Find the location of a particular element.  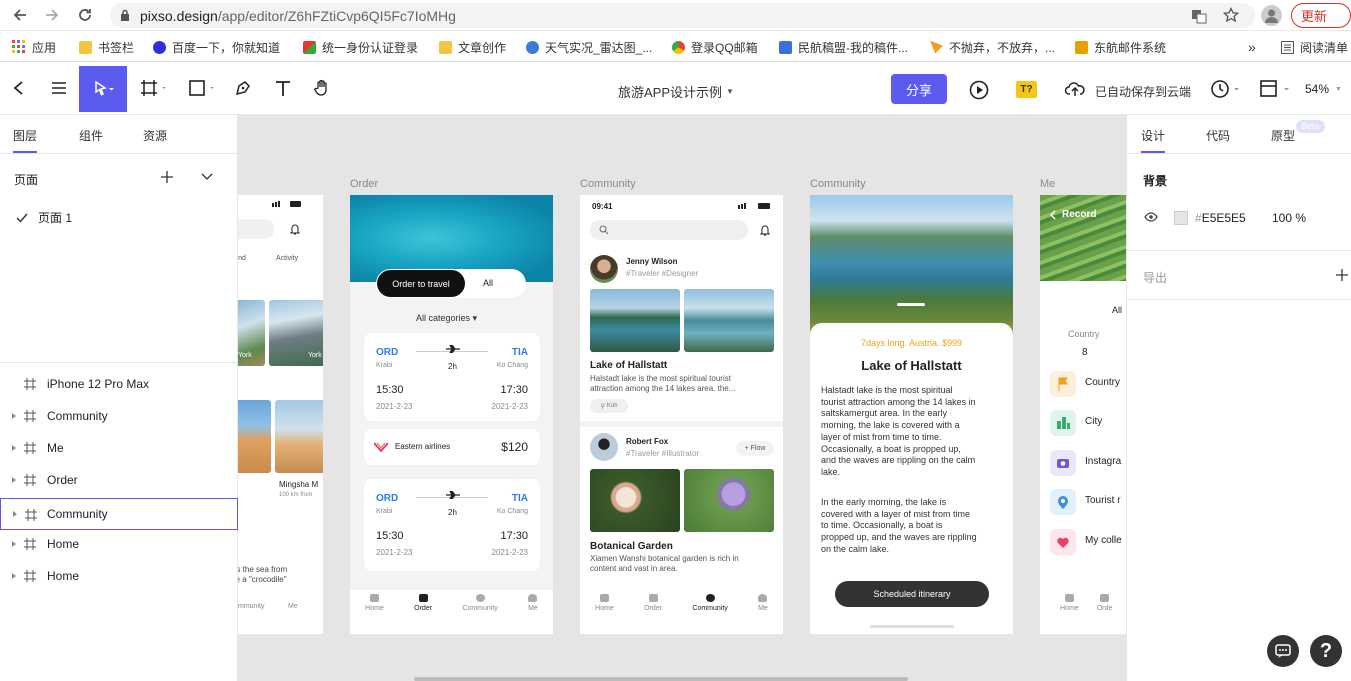

record-back-button: Record is located at coordinates (1073, 214).